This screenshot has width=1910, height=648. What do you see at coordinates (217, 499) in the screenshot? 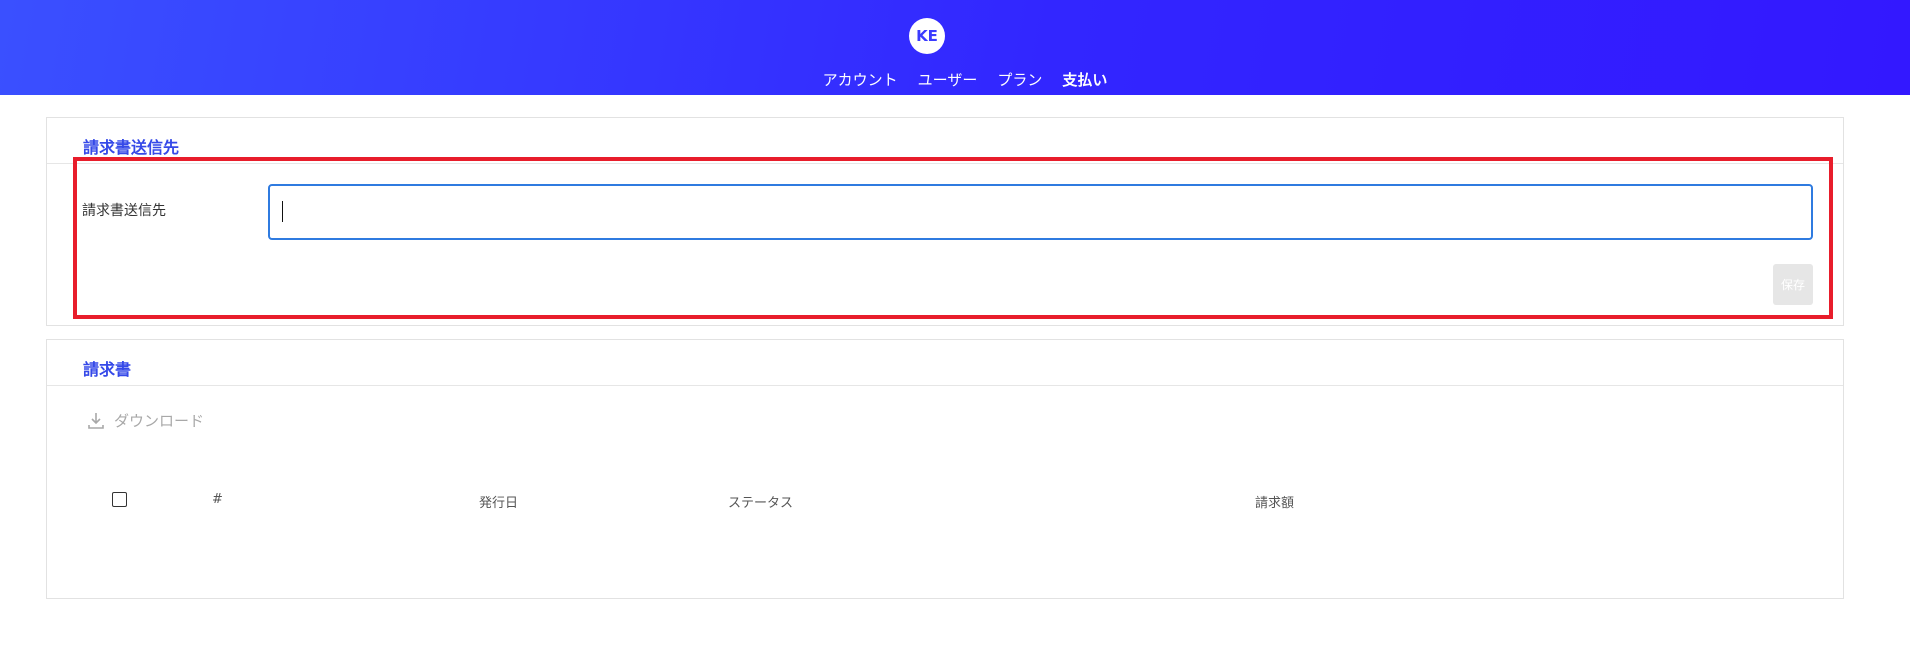
I see `column-header-number: #` at bounding box center [217, 499].